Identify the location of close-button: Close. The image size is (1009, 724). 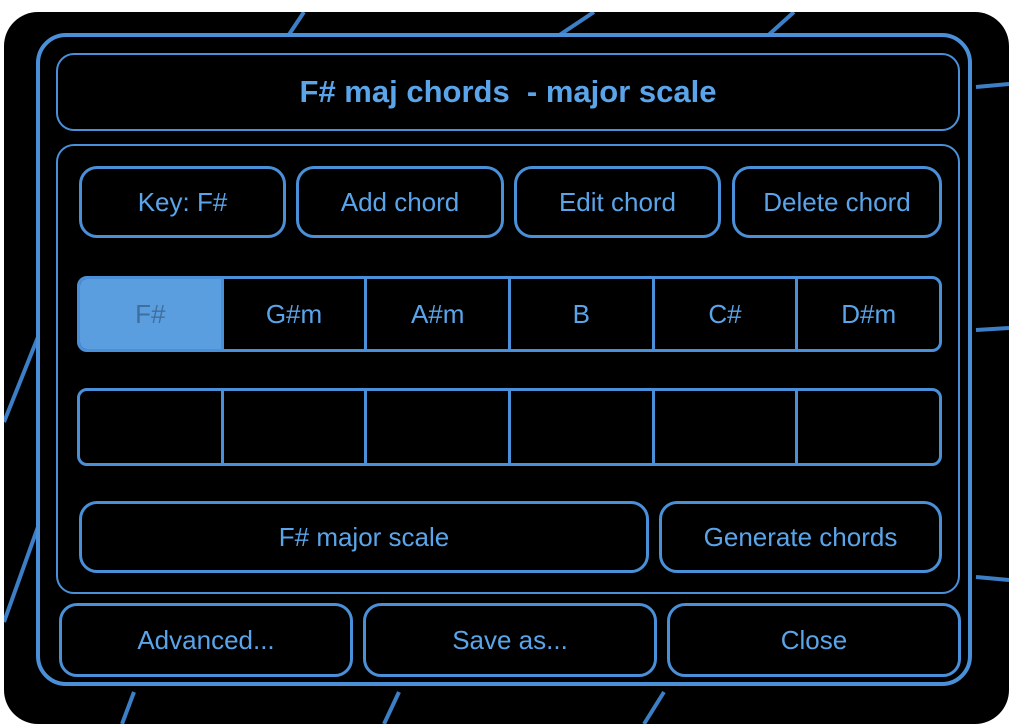
(814, 640).